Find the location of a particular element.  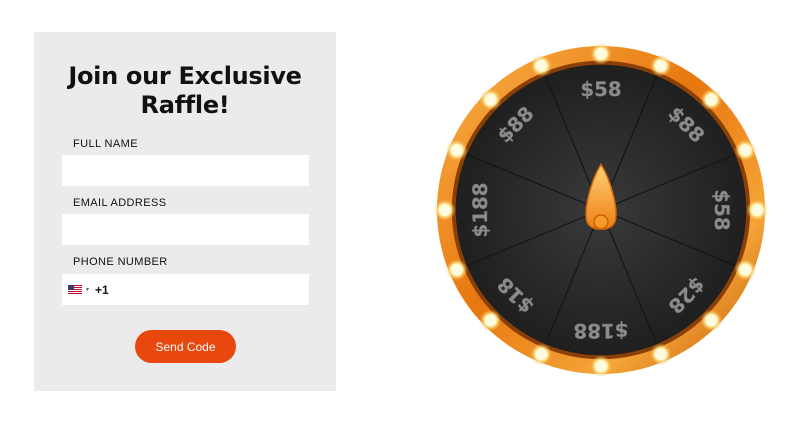

email-label: EMAIL ADDRESS is located at coordinates (120, 203).